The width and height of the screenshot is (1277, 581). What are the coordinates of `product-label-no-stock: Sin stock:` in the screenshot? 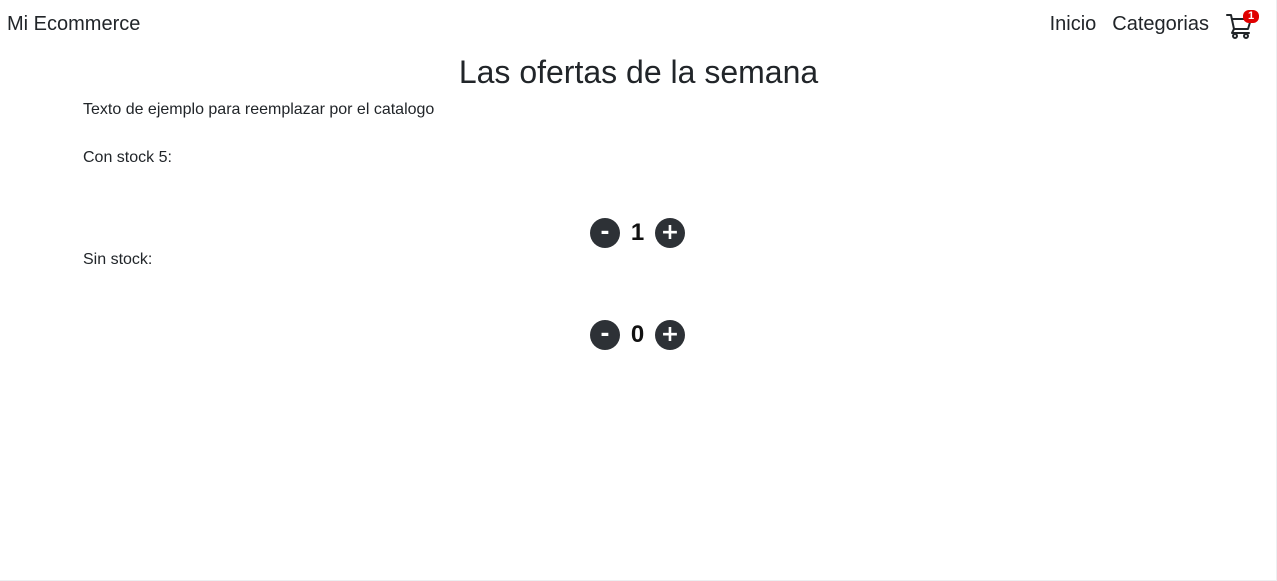 It's located at (118, 259).